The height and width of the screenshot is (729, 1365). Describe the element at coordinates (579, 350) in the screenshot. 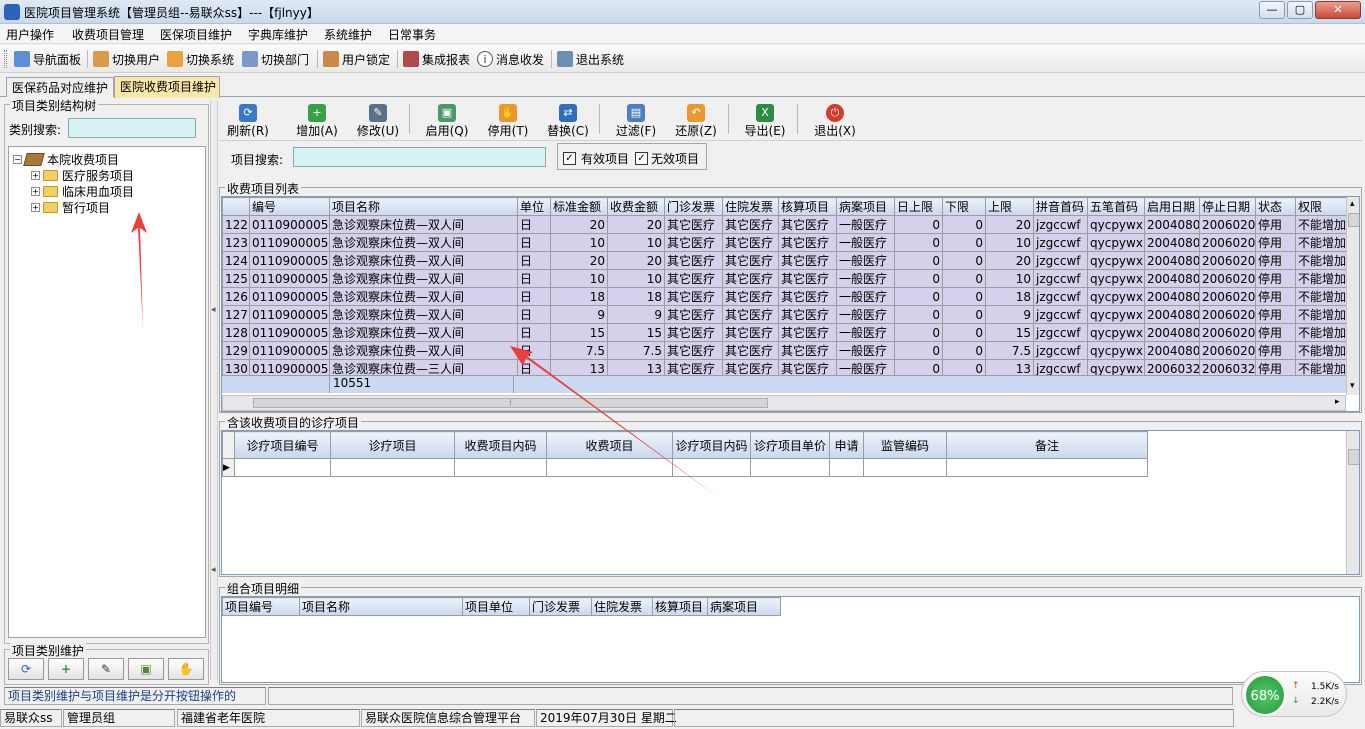

I see `cell-std: 7.5` at that location.